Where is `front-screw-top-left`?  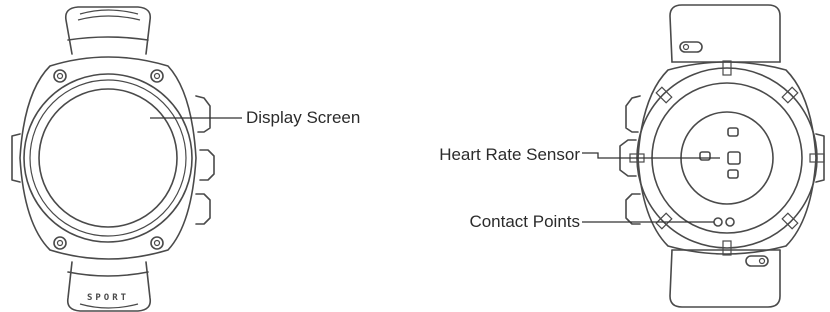
front-screw-top-left is located at coordinates (60, 76).